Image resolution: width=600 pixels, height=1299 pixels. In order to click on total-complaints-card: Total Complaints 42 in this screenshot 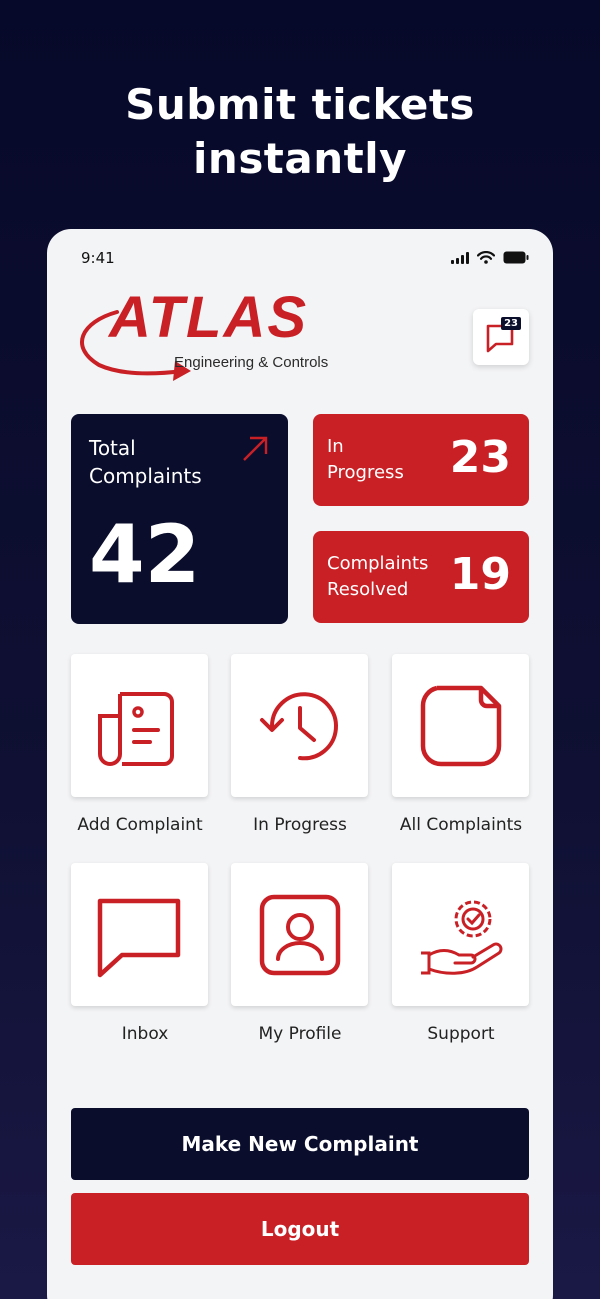, I will do `click(179, 519)`.